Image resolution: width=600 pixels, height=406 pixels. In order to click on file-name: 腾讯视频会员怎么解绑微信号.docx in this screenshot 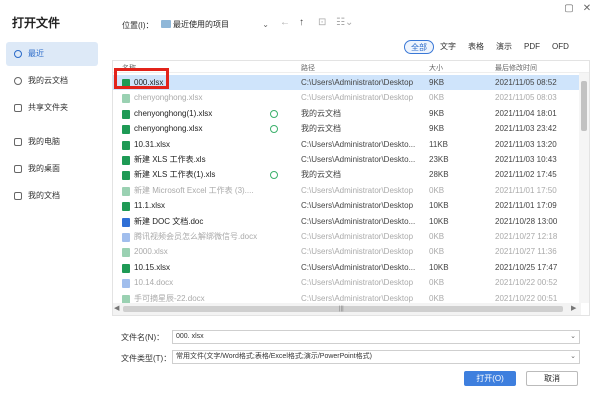, I will do `click(196, 236)`.